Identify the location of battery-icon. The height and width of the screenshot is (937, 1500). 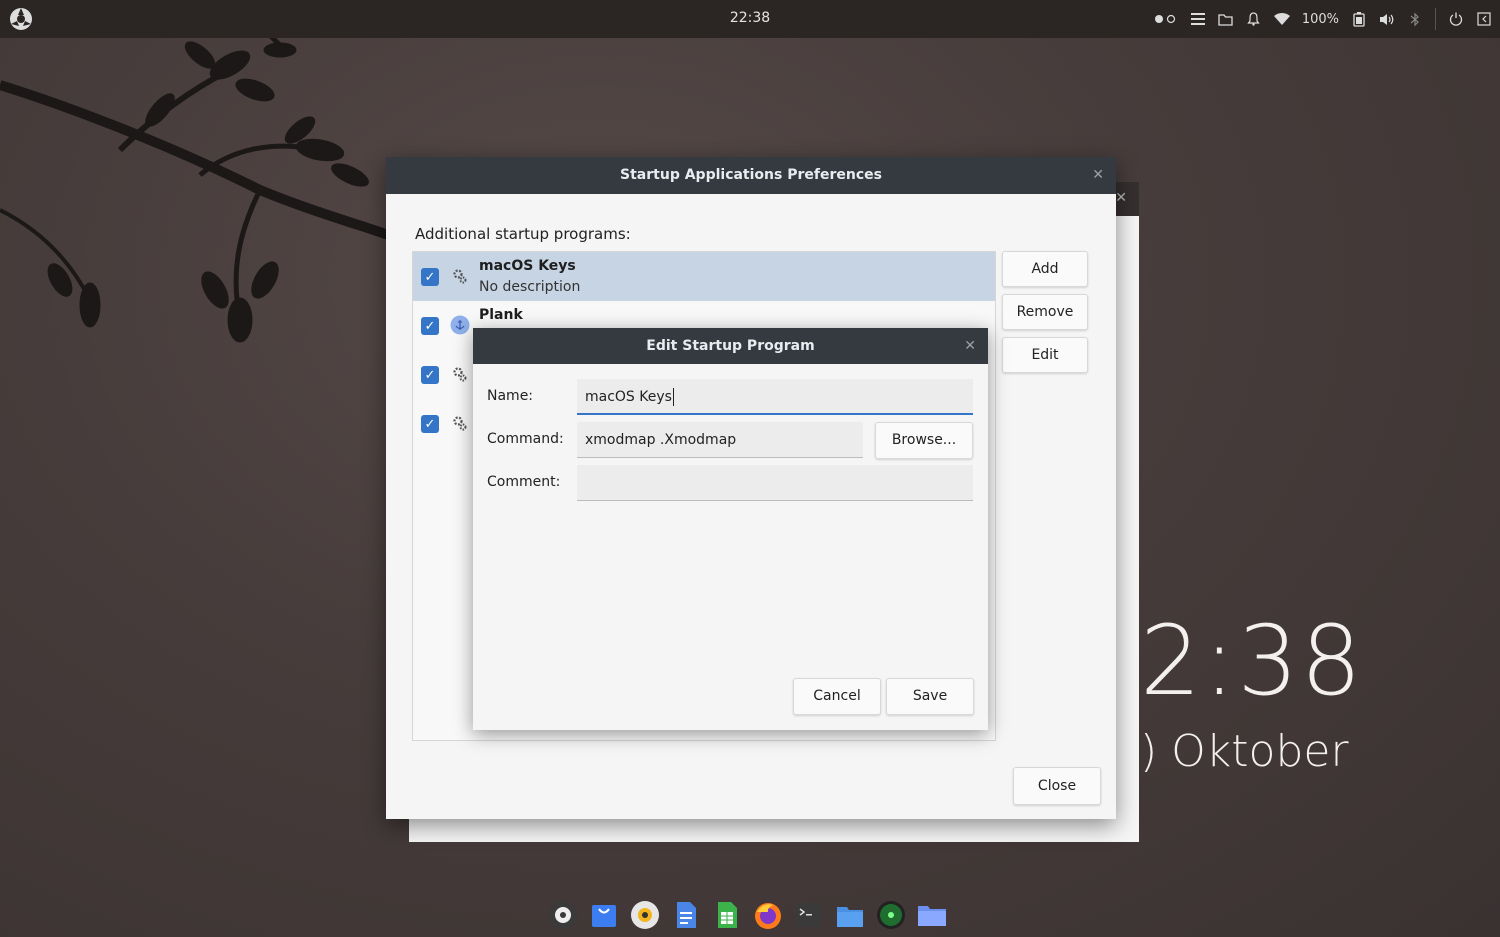
(1359, 19).